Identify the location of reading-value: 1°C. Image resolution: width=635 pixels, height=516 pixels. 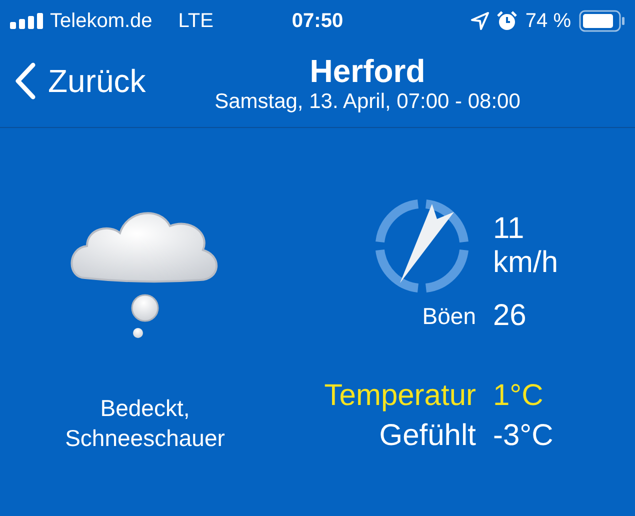
(518, 396).